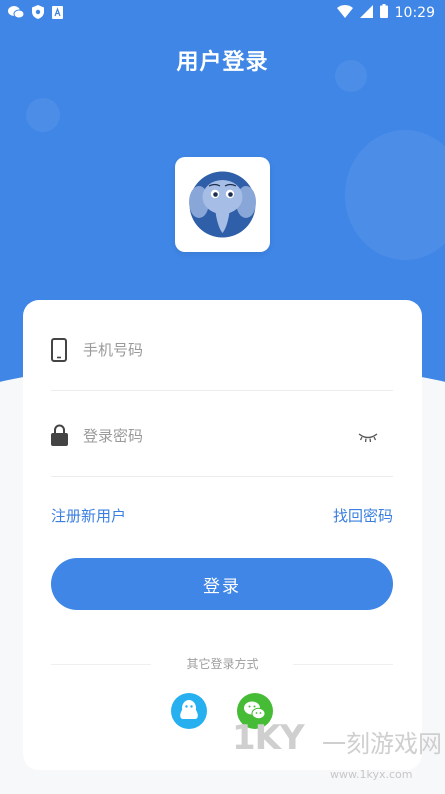  I want to click on wechat-icon, so click(16, 14).